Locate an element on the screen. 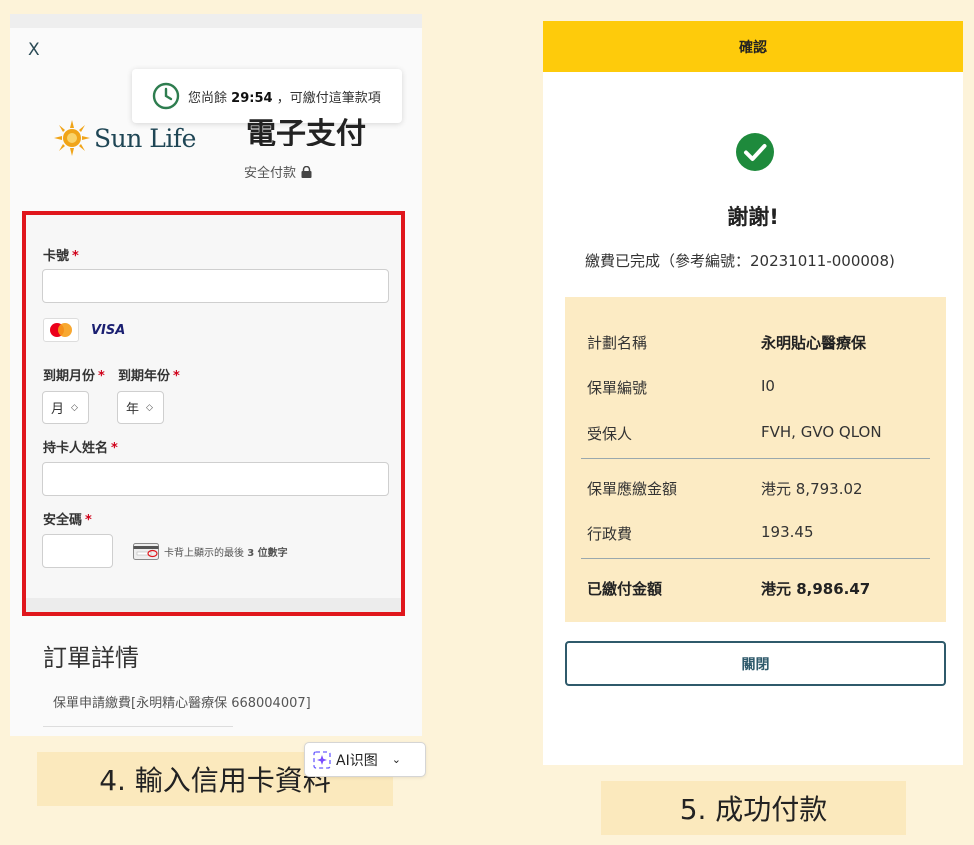  card-number-input is located at coordinates (215, 286).